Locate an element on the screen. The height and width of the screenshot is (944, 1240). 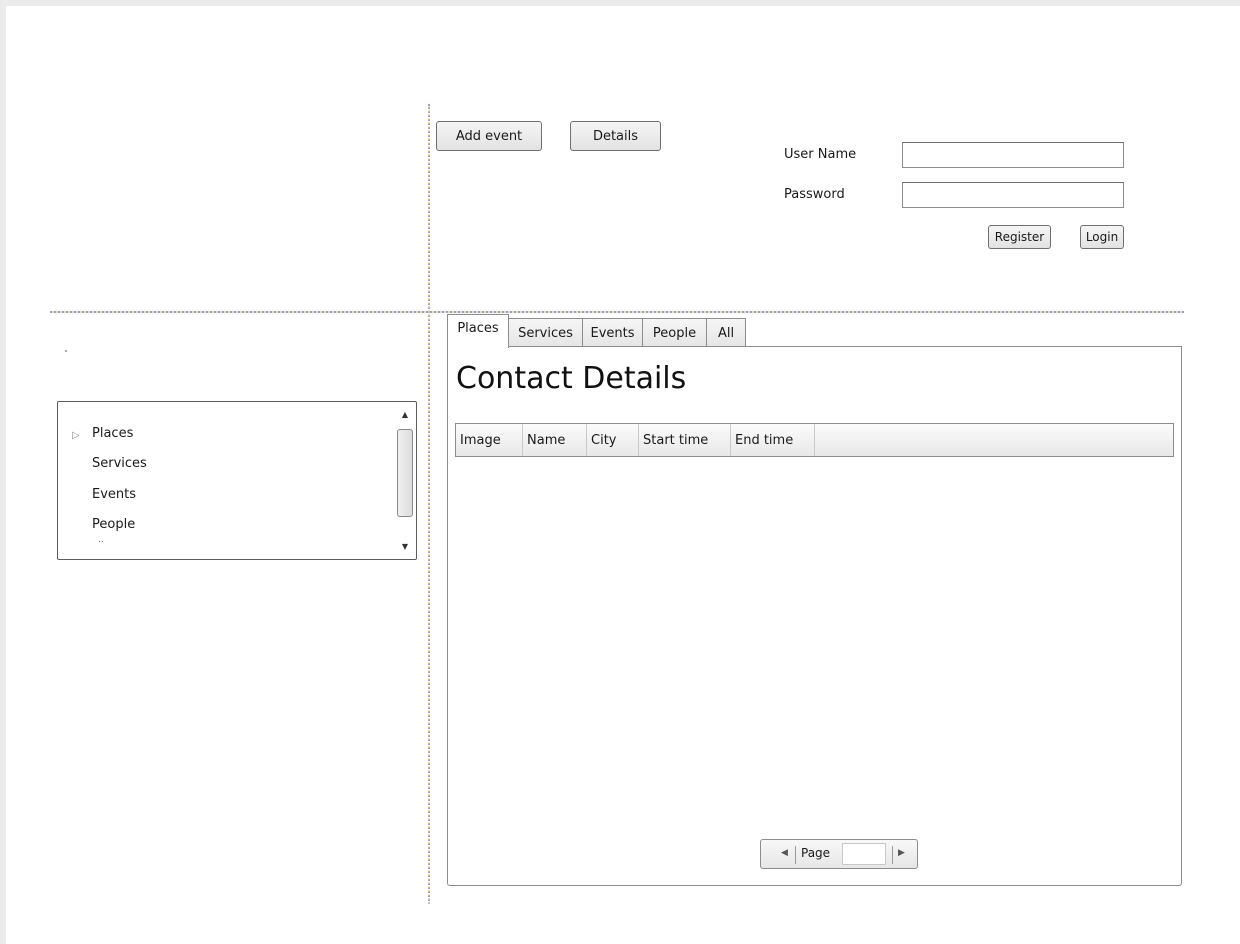
tree-item-services: Services is located at coordinates (119, 463).